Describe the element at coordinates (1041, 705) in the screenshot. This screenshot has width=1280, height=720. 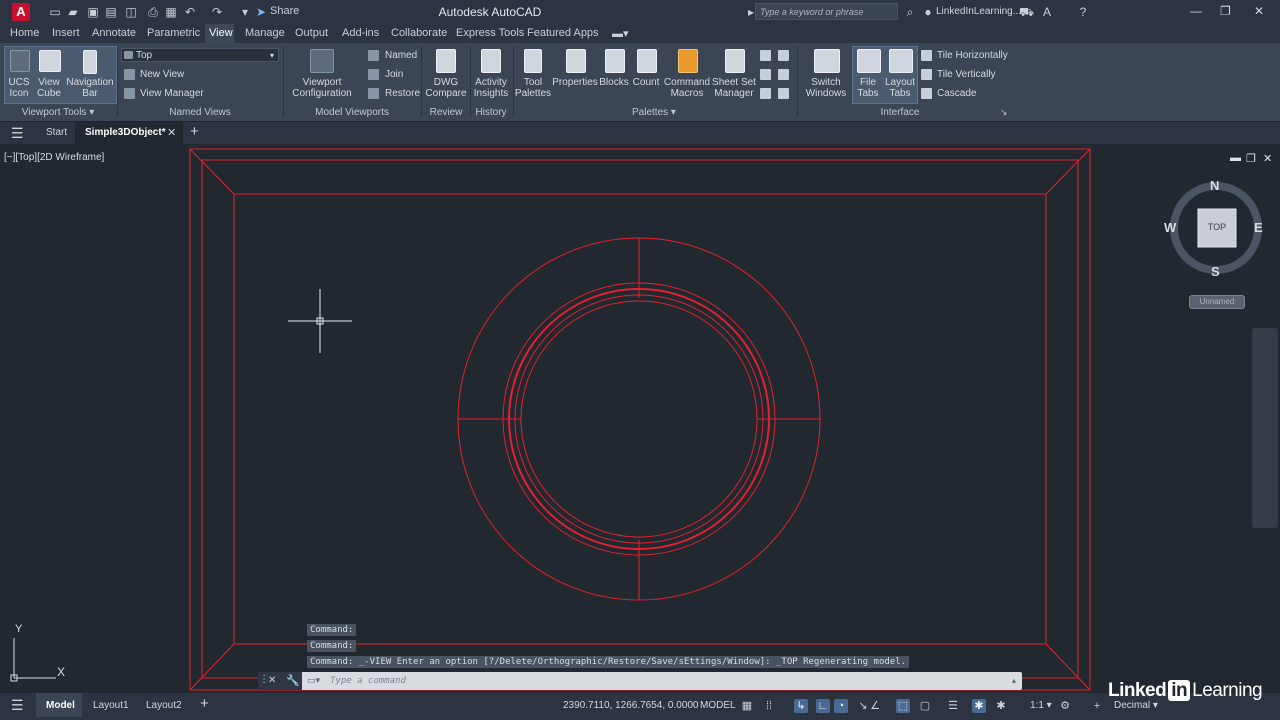
I see `annotation-scale-dropdown: 1:1 ▾` at that location.